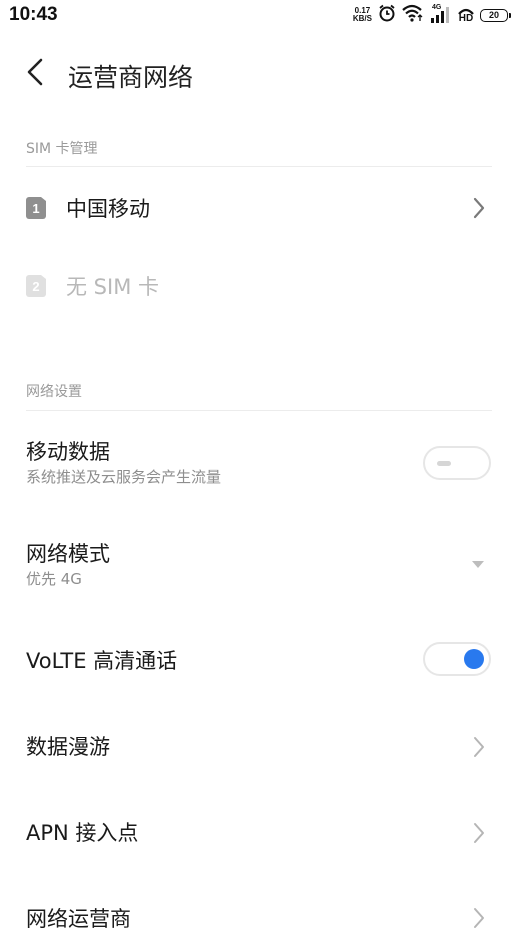  What do you see at coordinates (54, 392) in the screenshot?
I see `section-label-network: 网络设置` at bounding box center [54, 392].